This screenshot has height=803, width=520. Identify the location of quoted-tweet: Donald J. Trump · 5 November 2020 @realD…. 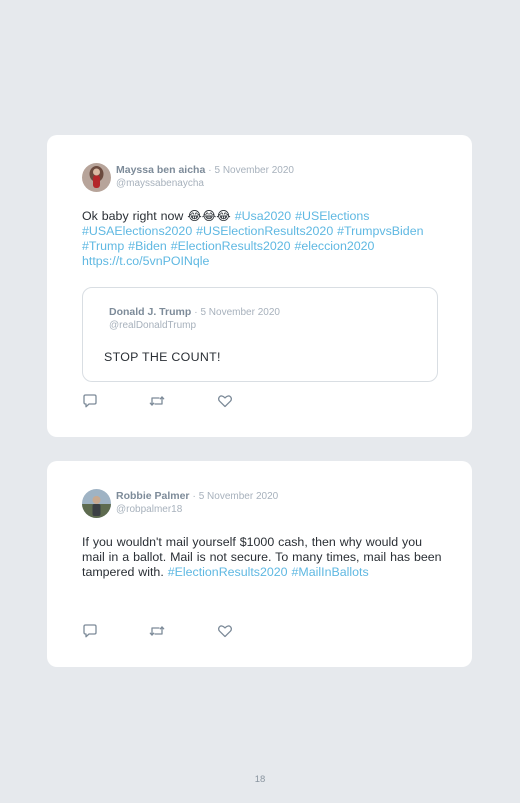
(260, 334).